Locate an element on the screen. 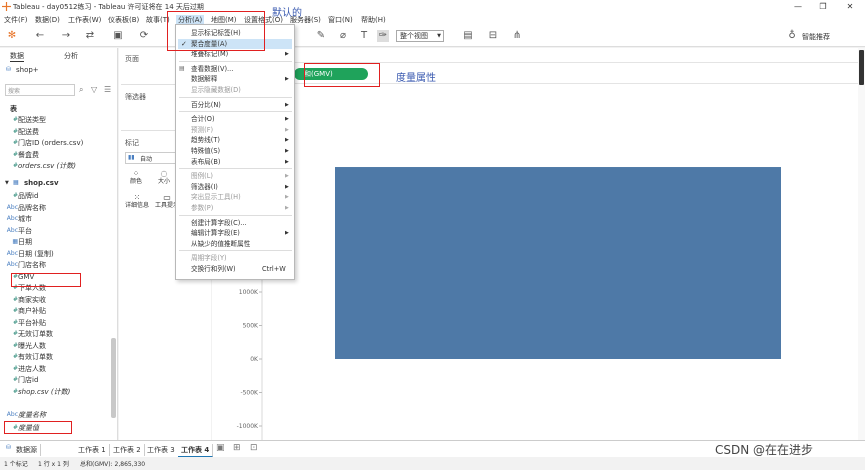 Image resolution: width=865 pixels, height=470 pixels. close-button: ✕ is located at coordinates (850, 6).